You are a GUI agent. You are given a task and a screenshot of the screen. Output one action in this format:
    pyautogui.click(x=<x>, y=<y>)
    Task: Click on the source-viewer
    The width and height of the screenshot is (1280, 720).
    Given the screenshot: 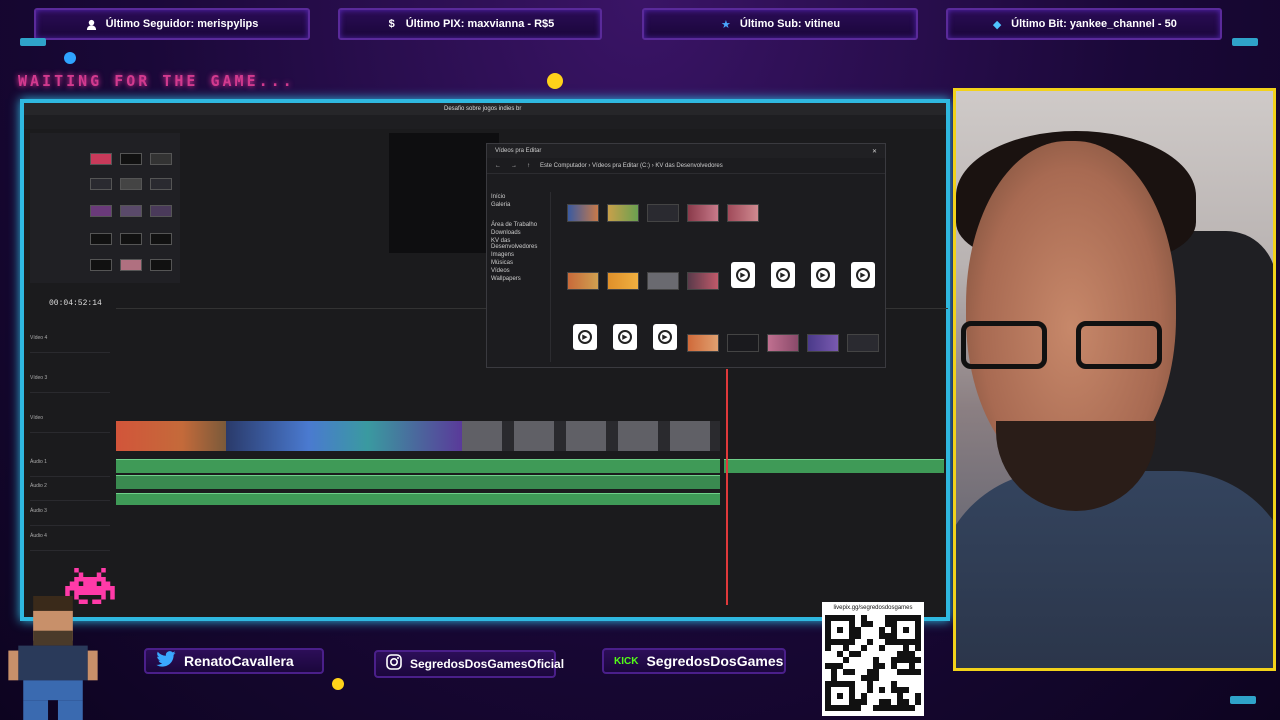 What is the action you would take?
    pyautogui.click(x=444, y=193)
    